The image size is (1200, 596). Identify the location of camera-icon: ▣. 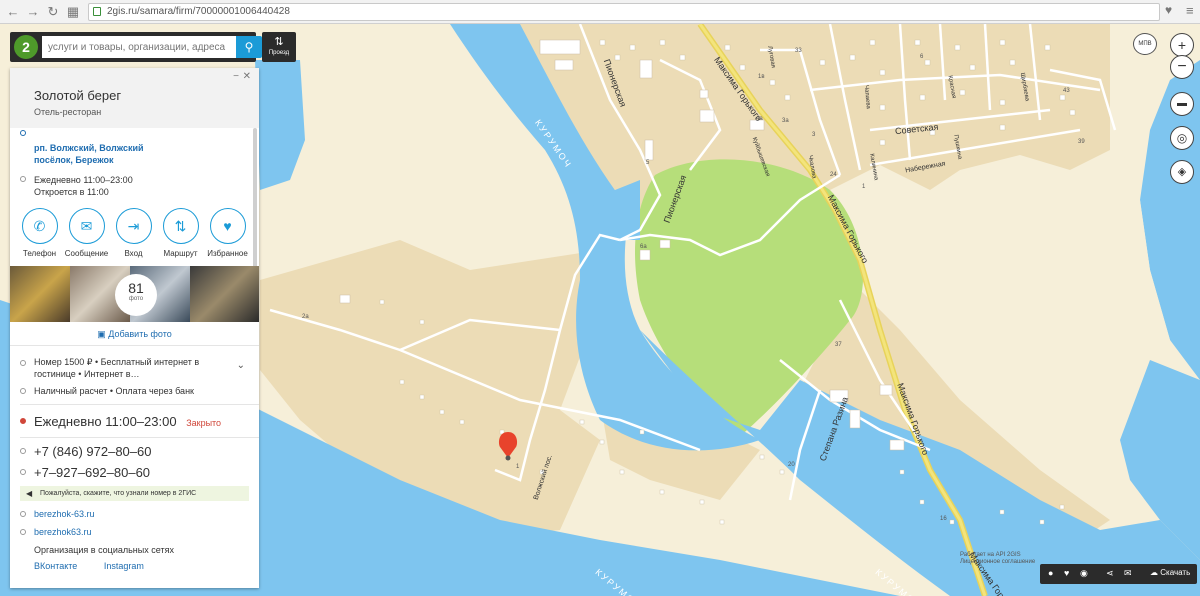
(101, 334).